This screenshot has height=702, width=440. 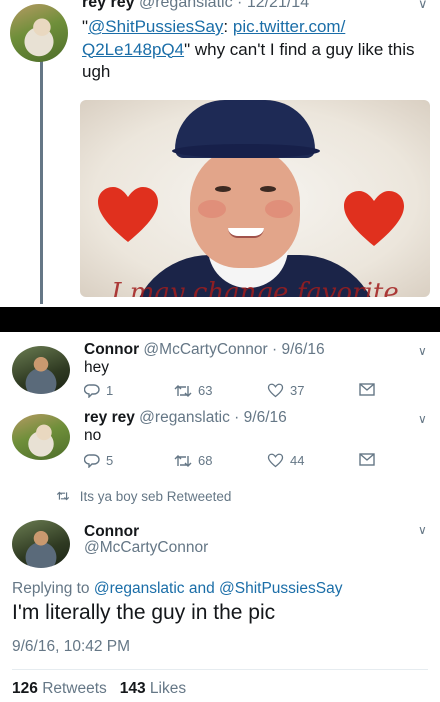 What do you see at coordinates (234, 463) in the screenshot?
I see `action-bar: 5 68 44` at bounding box center [234, 463].